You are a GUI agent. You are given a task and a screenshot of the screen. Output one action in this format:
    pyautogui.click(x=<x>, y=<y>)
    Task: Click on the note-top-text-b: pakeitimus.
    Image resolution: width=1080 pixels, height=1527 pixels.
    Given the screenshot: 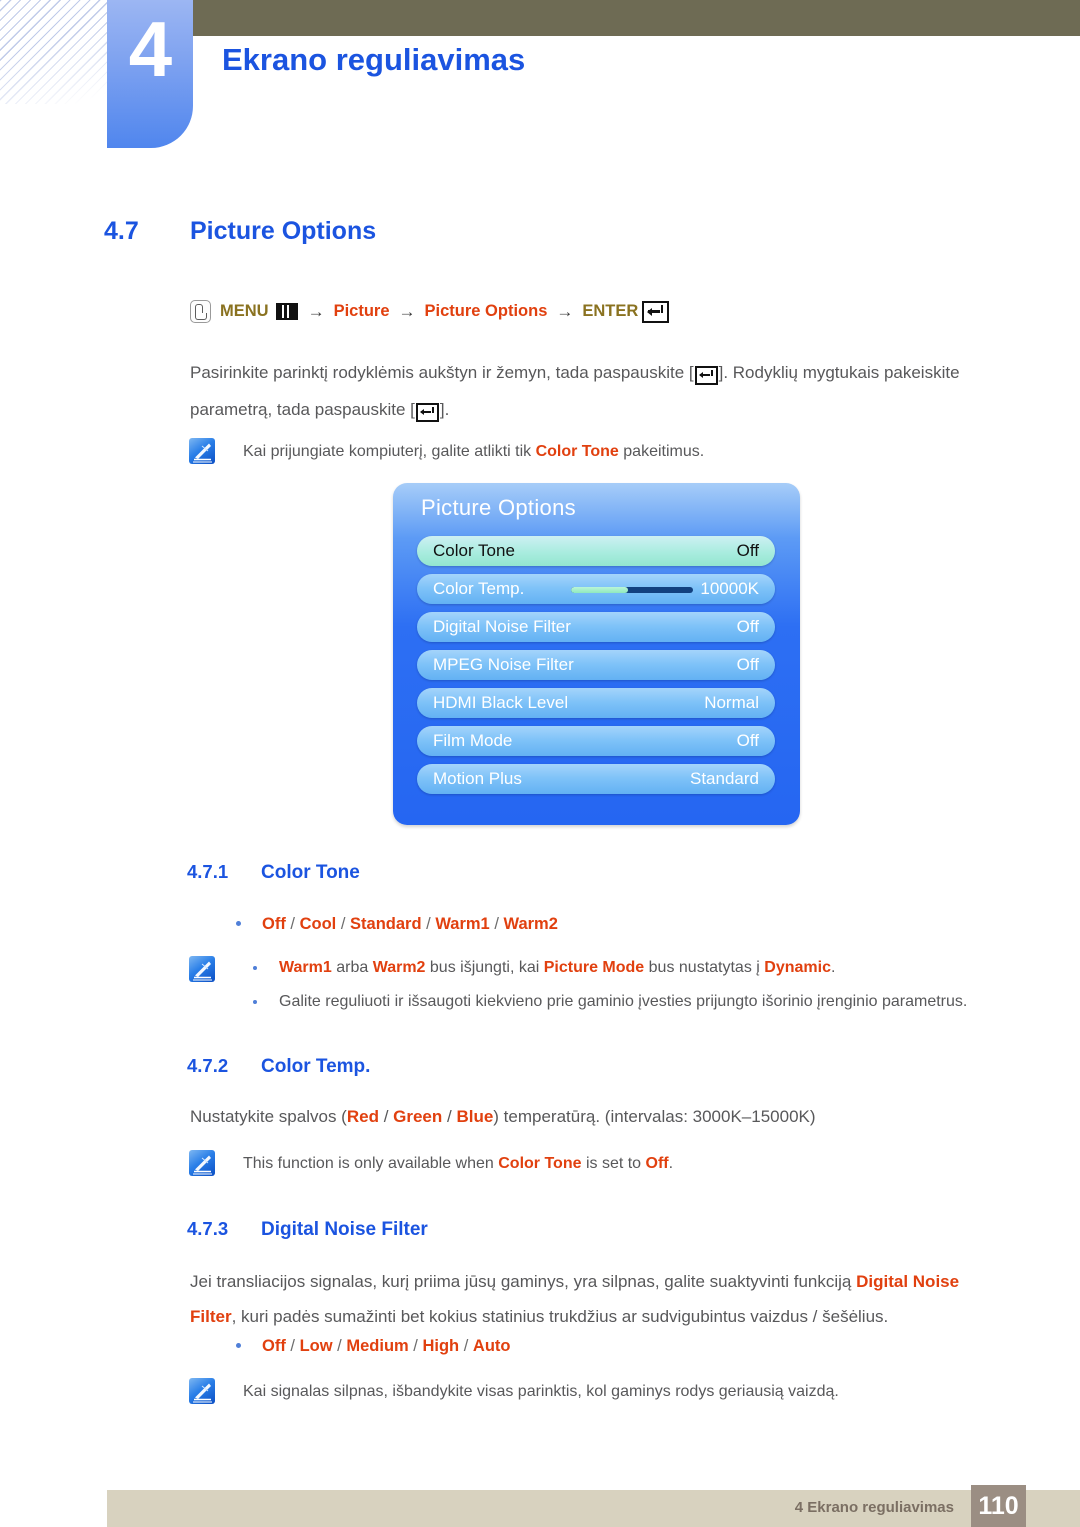 What is the action you would take?
    pyautogui.click(x=661, y=451)
    